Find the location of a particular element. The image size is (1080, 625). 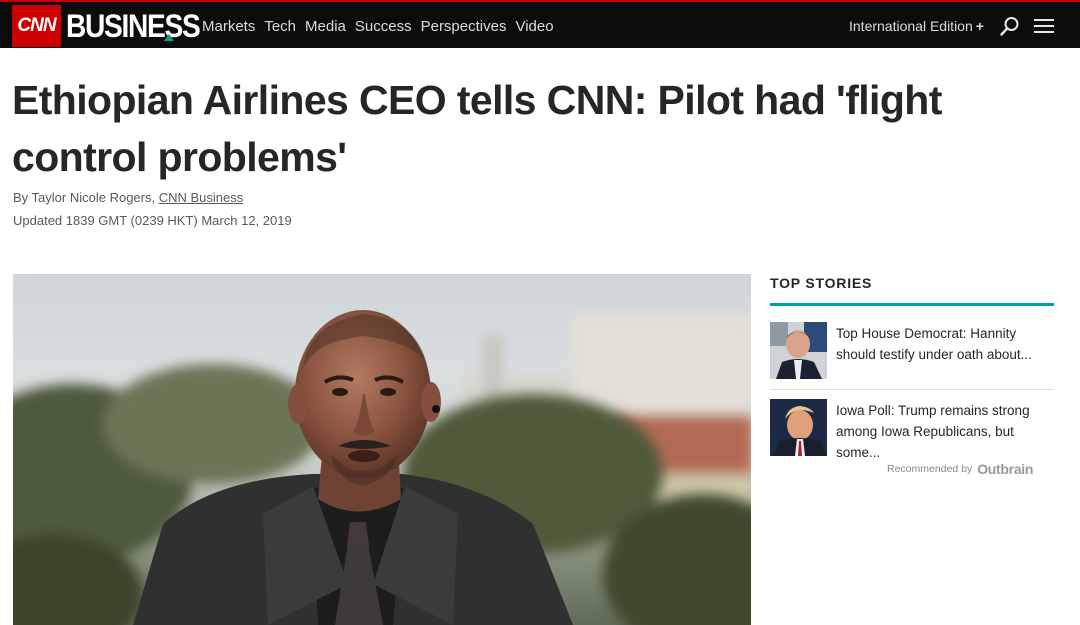

outbrain-logo: Outbrain is located at coordinates (1005, 469).